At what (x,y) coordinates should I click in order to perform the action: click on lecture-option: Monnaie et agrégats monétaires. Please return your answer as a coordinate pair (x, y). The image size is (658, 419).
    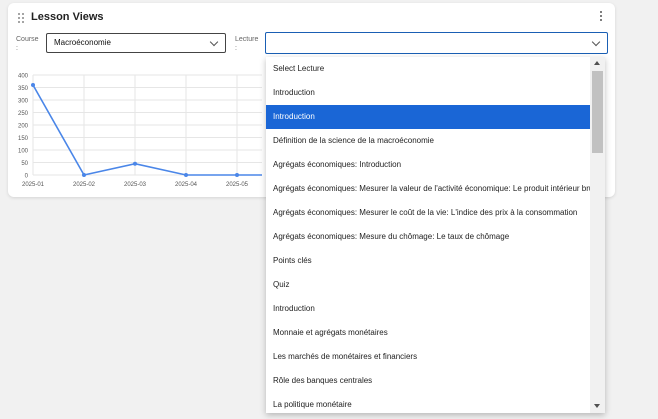
    Looking at the image, I should click on (428, 333).